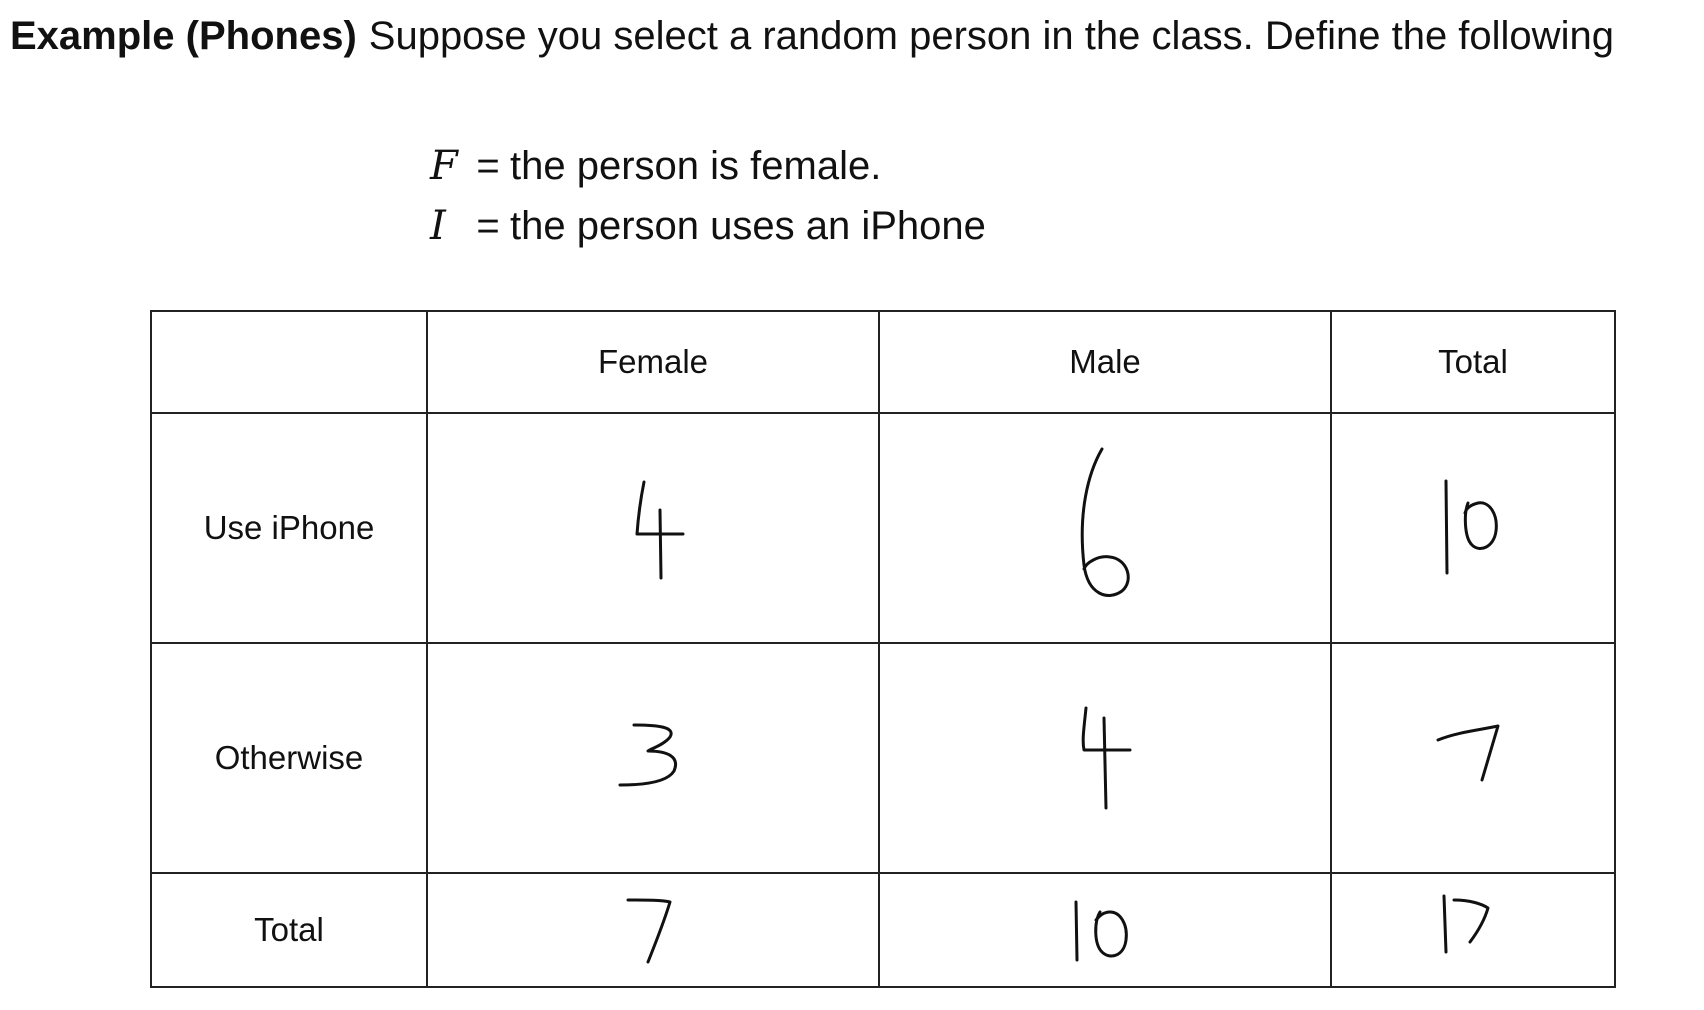  What do you see at coordinates (1466, 924) in the screenshot?
I see `handwritten-value: 17` at bounding box center [1466, 924].